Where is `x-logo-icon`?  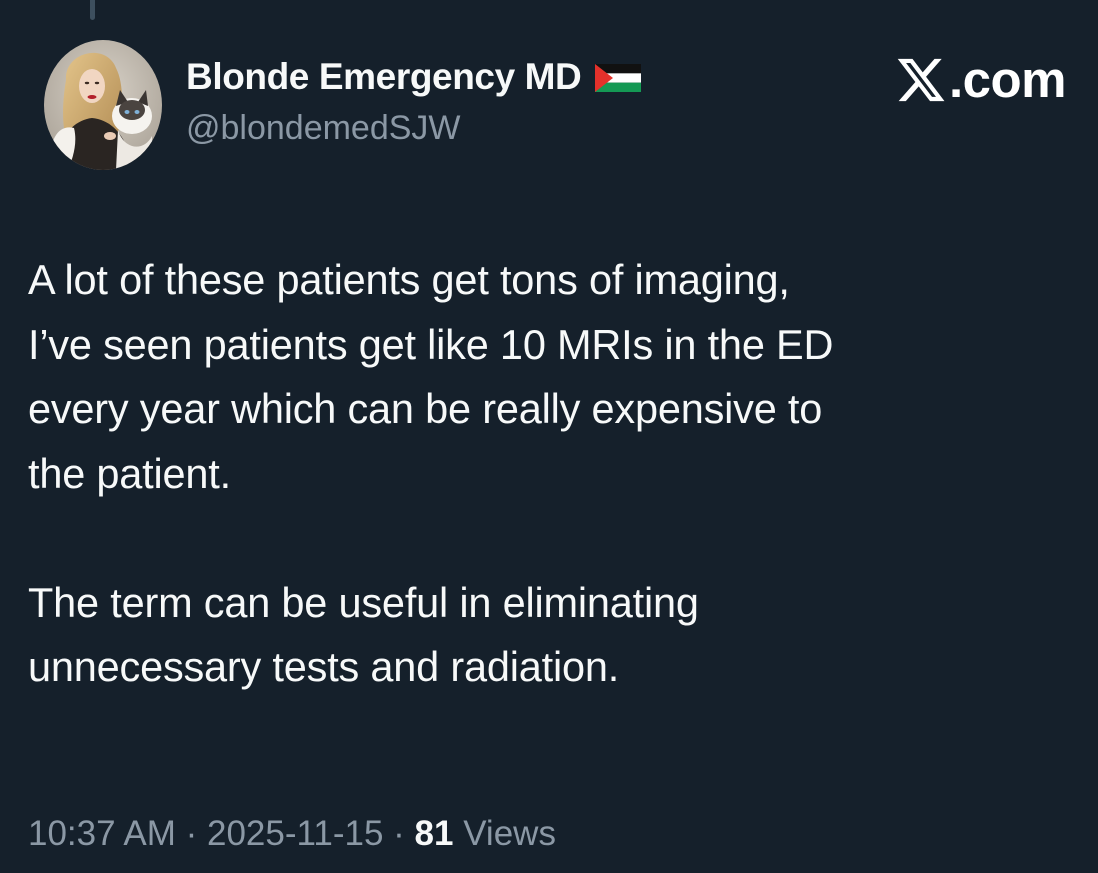 x-logo-icon is located at coordinates (921, 80).